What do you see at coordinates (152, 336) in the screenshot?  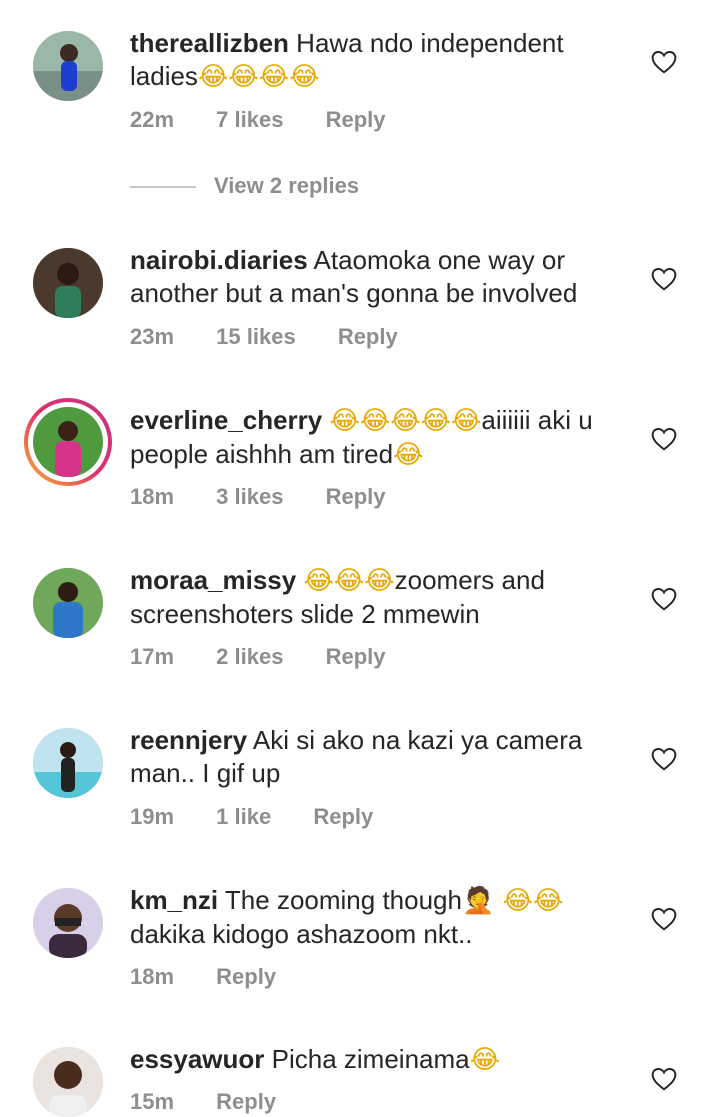 I see `timestamp: 23m` at bounding box center [152, 336].